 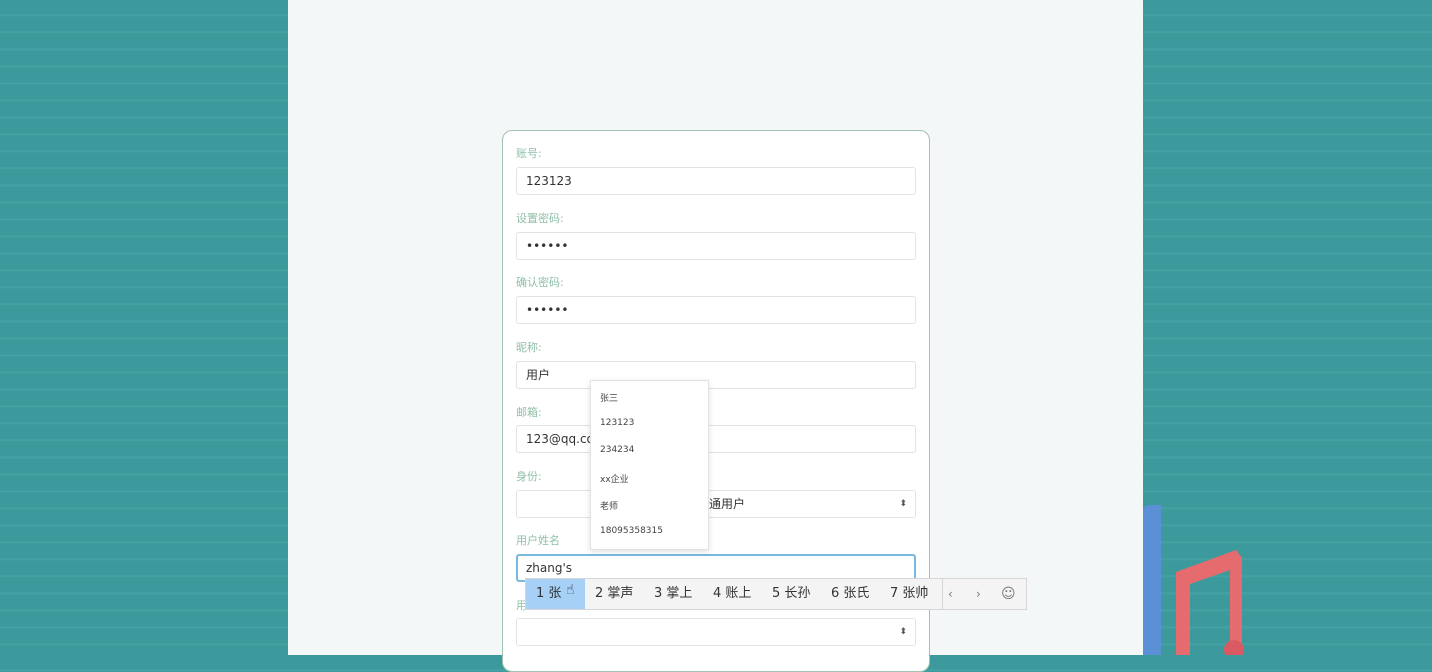 What do you see at coordinates (716, 246) in the screenshot?
I see `password-input: ••••••` at bounding box center [716, 246].